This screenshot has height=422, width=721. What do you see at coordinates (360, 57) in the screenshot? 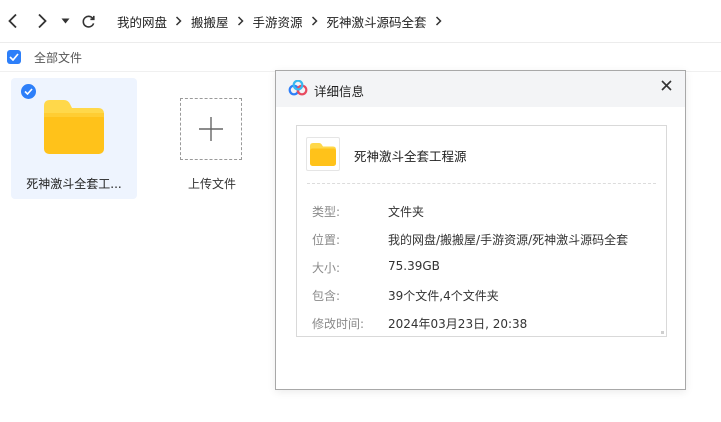
I see `select-all-bar: 全部文件` at bounding box center [360, 57].